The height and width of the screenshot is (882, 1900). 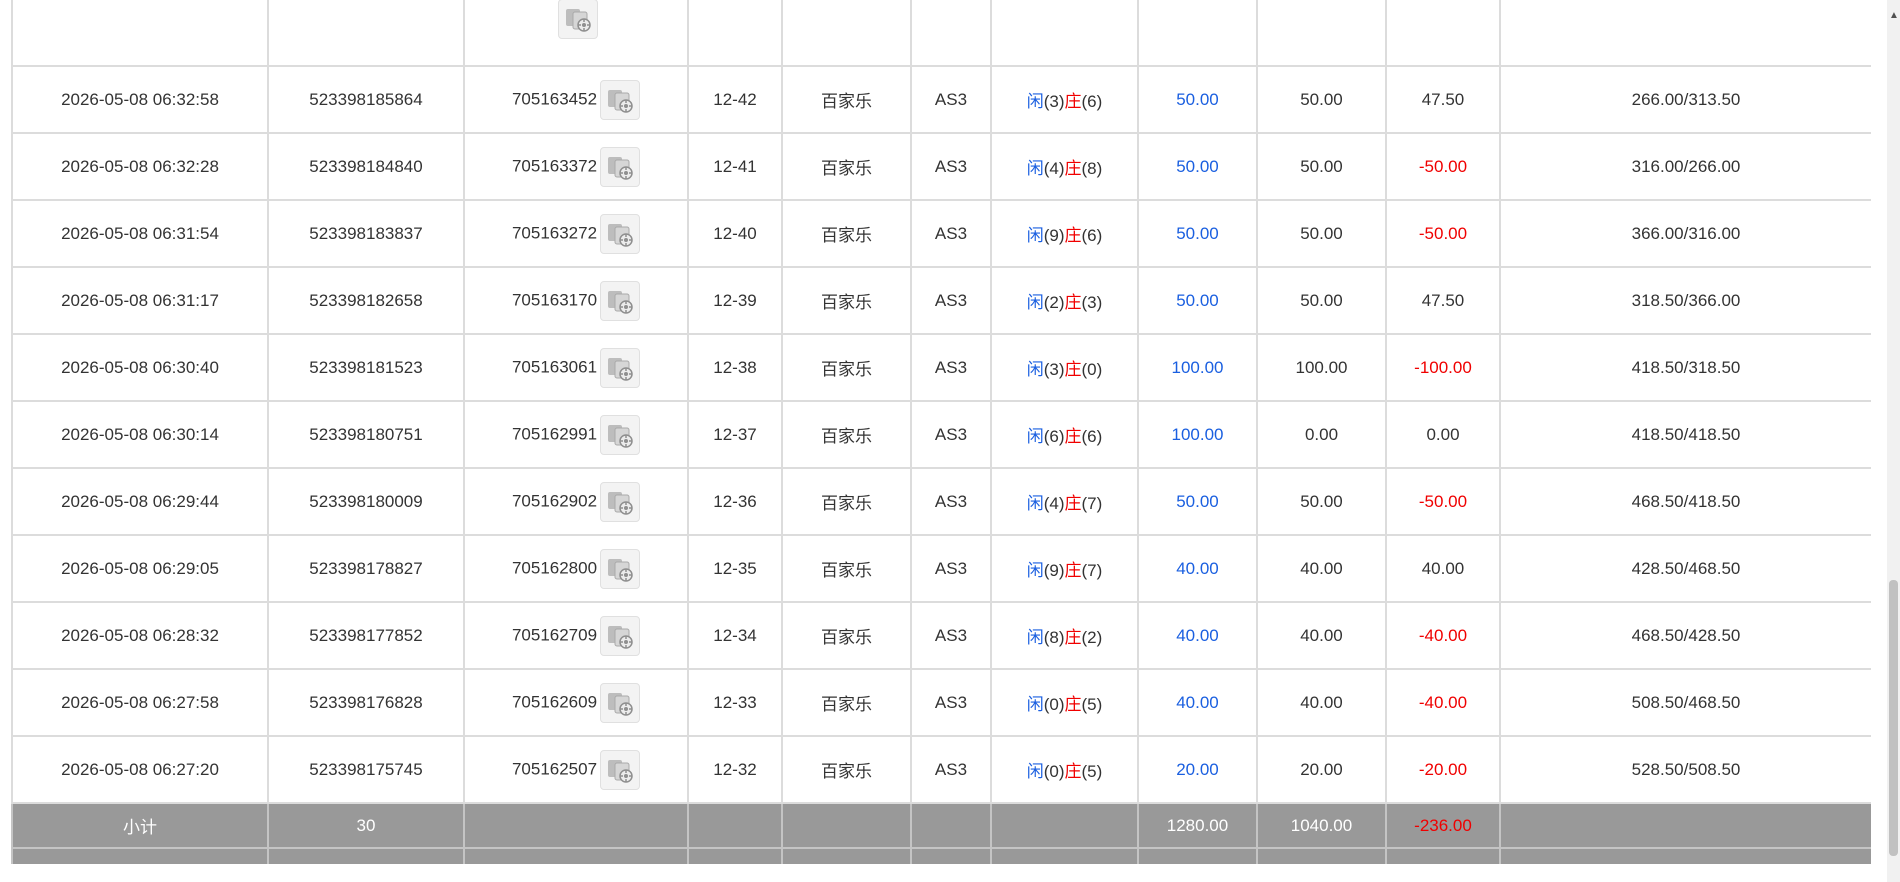 What do you see at coordinates (1686, 233) in the screenshot?
I see `balance: 366.00/316.00` at bounding box center [1686, 233].